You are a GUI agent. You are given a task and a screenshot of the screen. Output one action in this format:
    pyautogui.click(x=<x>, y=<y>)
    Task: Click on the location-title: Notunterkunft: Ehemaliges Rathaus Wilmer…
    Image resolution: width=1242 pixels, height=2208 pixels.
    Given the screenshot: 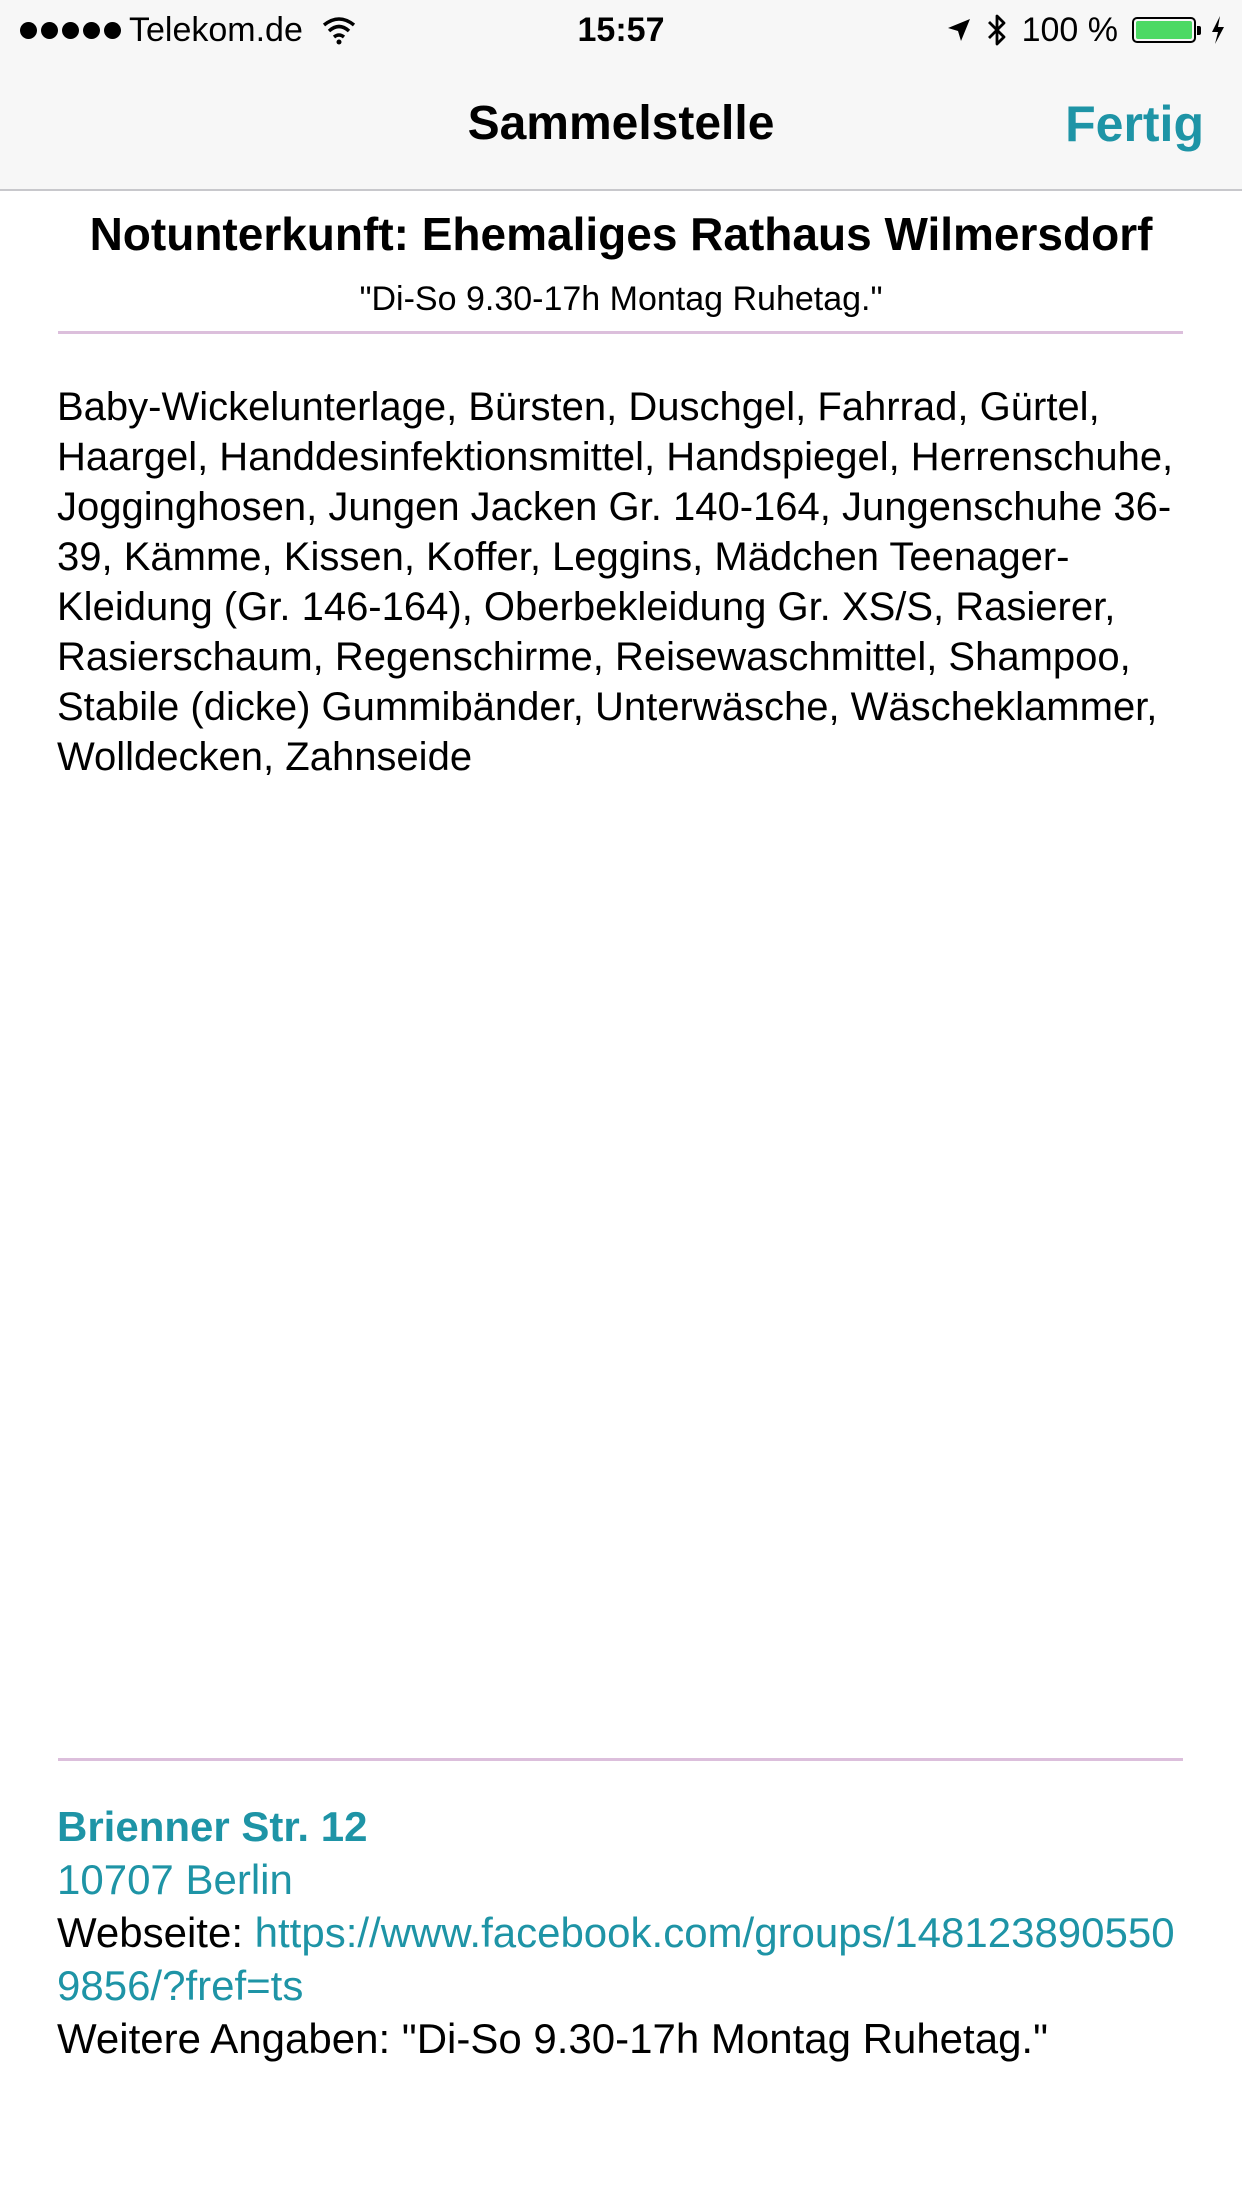 What is the action you would take?
    pyautogui.click(x=621, y=234)
    